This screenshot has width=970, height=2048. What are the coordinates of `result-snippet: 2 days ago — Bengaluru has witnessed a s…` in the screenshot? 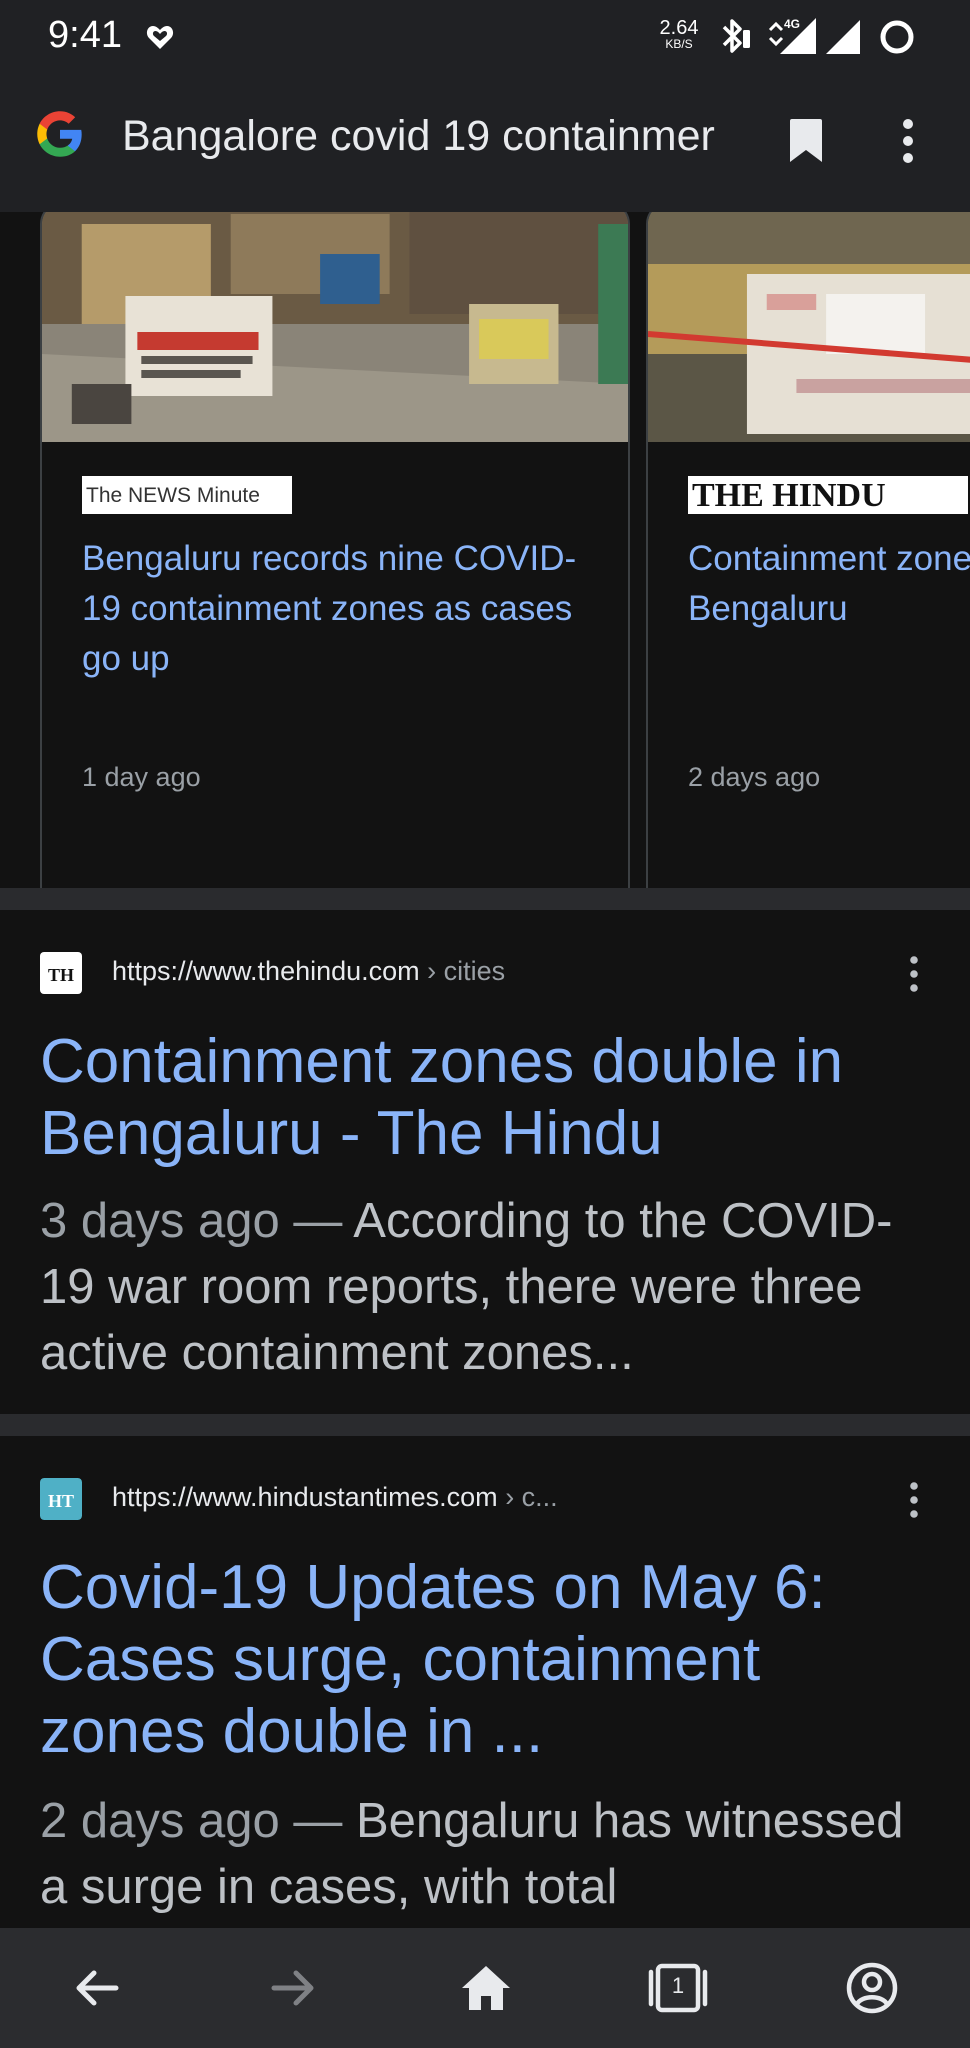 It's located at (490, 1854).